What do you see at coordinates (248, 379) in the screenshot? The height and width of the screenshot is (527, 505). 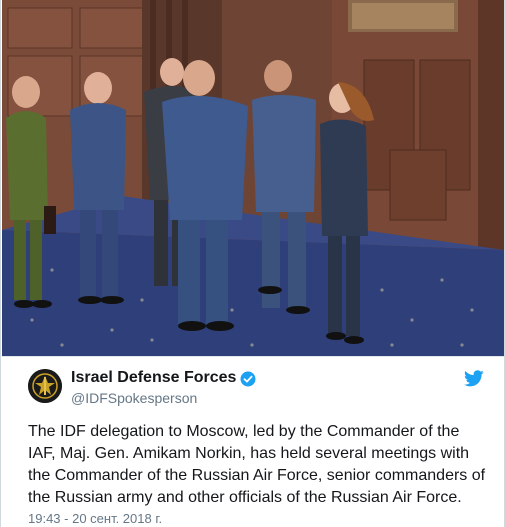 I see `verified-badge-icon` at bounding box center [248, 379].